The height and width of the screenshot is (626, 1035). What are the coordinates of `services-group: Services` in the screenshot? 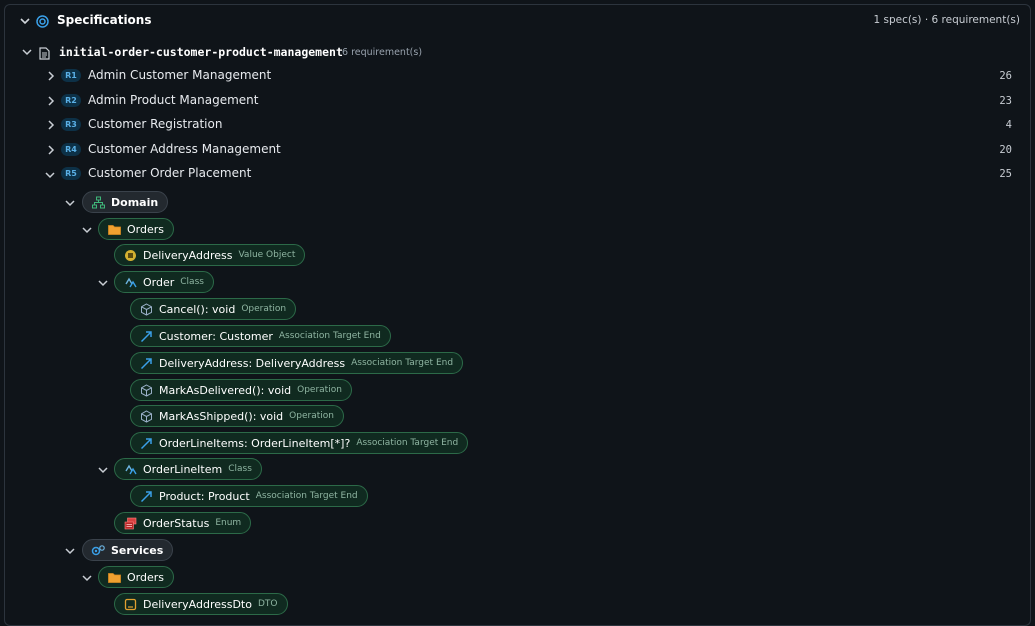 It's located at (128, 550).